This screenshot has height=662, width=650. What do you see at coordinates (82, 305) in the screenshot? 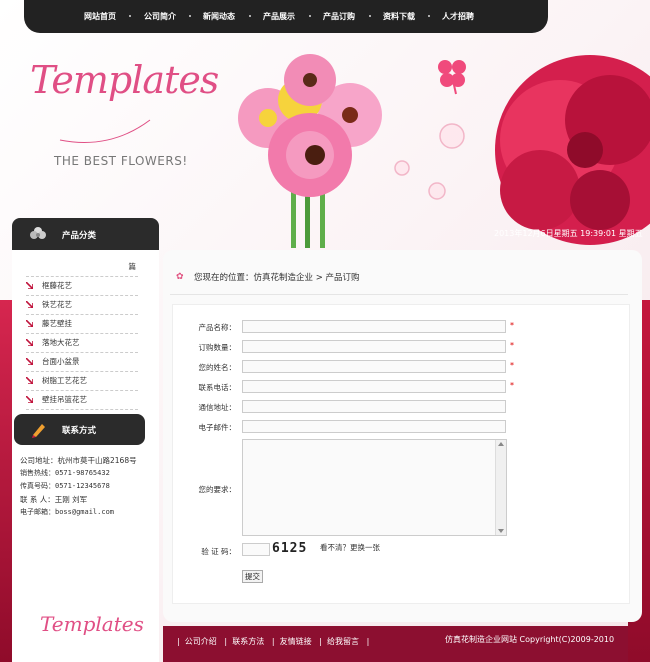
I see `category-item: 铁艺花艺` at bounding box center [82, 305].